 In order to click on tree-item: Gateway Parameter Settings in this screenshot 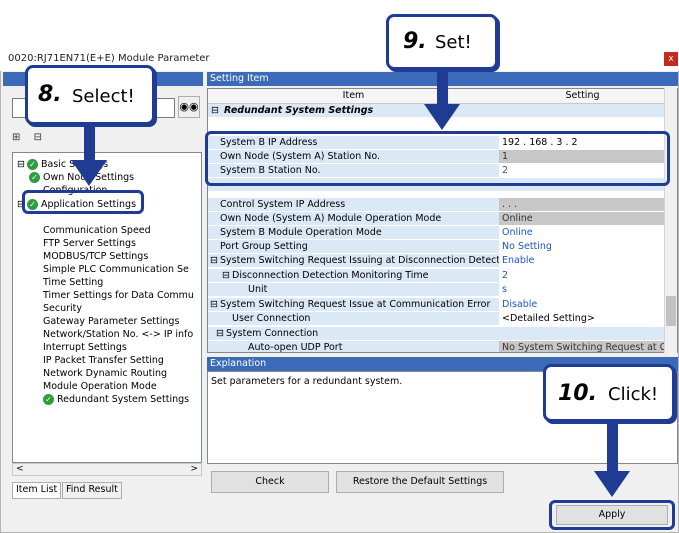, I will do `click(111, 321)`.